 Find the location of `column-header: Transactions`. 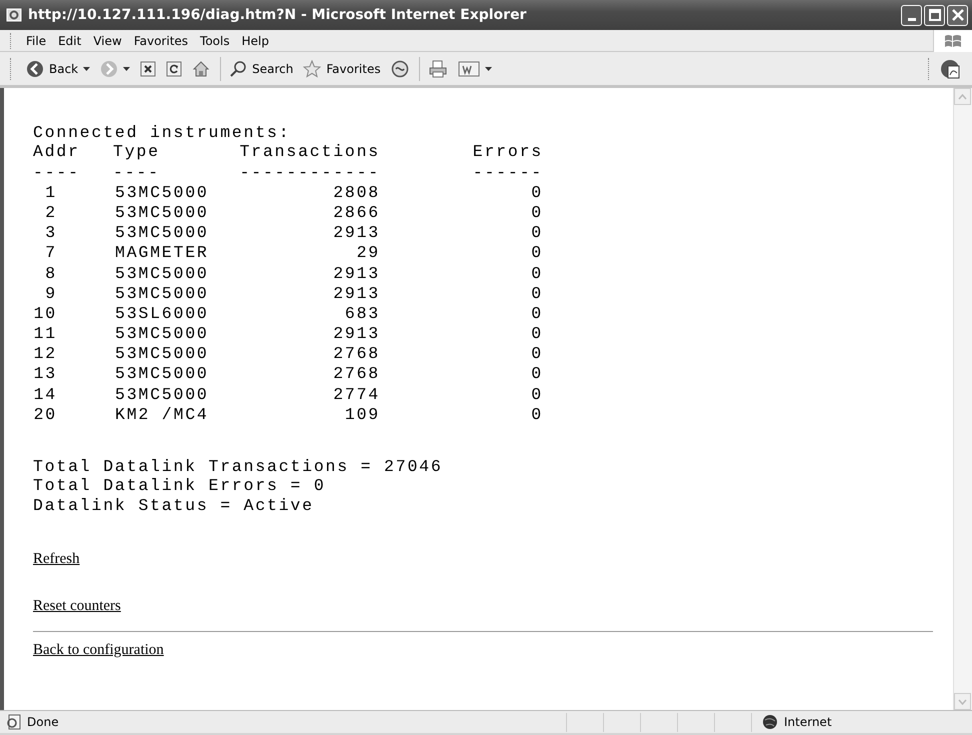

column-header: Transactions is located at coordinates (310, 152).